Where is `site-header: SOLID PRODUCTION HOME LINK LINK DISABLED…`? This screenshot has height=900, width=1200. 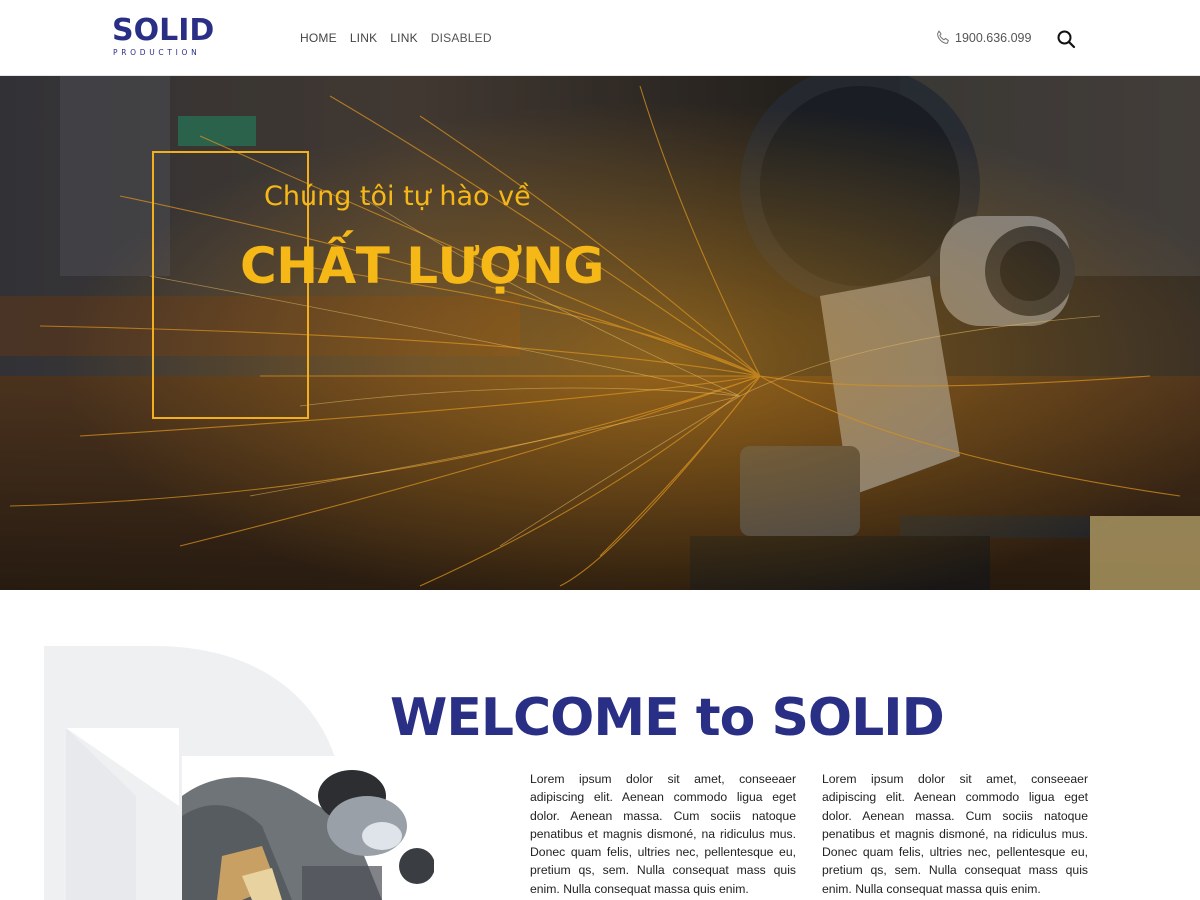
site-header: SOLID PRODUCTION HOME LINK LINK DISABLED… is located at coordinates (600, 38).